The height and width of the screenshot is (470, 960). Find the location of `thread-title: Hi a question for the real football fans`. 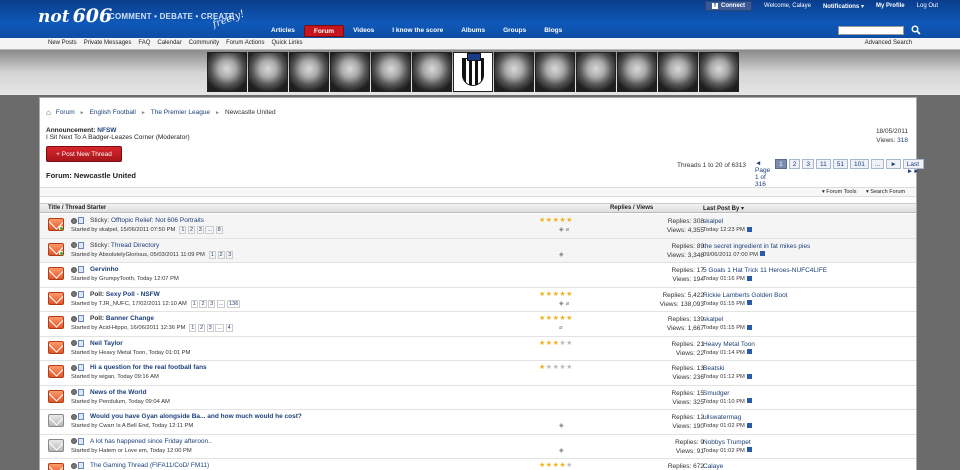

thread-title: Hi a question for the real football fans is located at coordinates (148, 367).